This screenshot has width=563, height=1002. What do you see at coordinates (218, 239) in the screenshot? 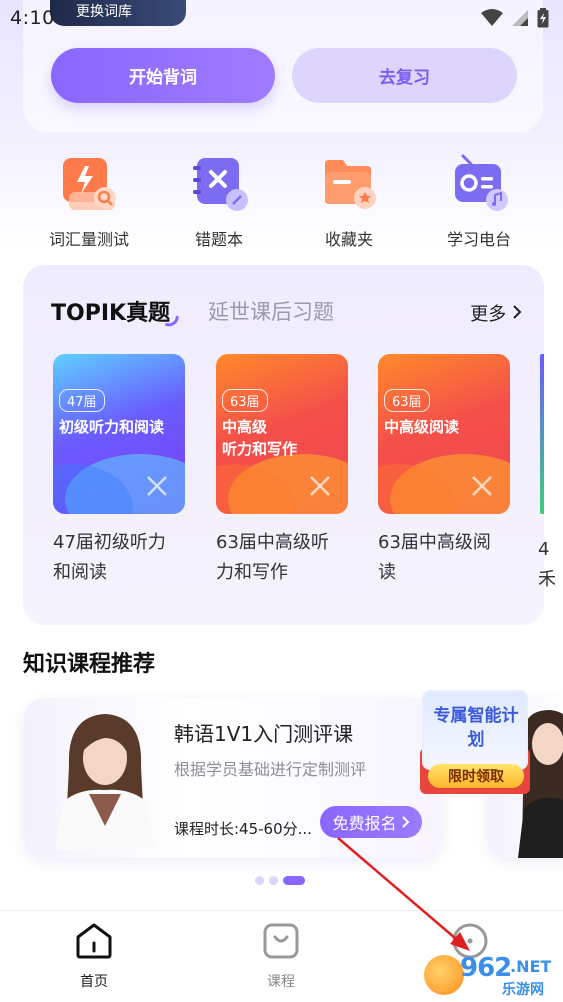
I see `quick-label: 错题本` at bounding box center [218, 239].